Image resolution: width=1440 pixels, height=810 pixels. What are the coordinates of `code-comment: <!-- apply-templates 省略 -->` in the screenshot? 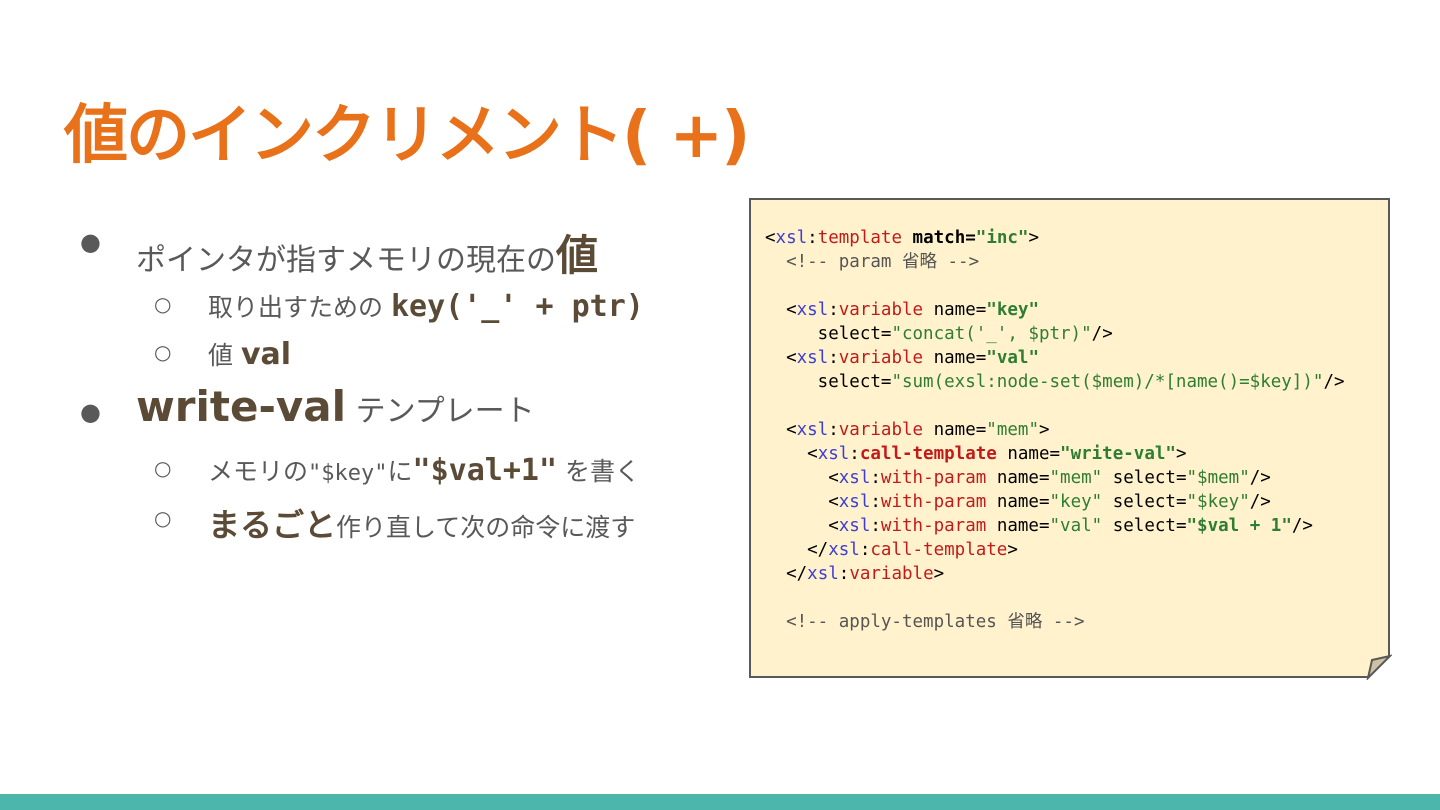 It's located at (935, 622).